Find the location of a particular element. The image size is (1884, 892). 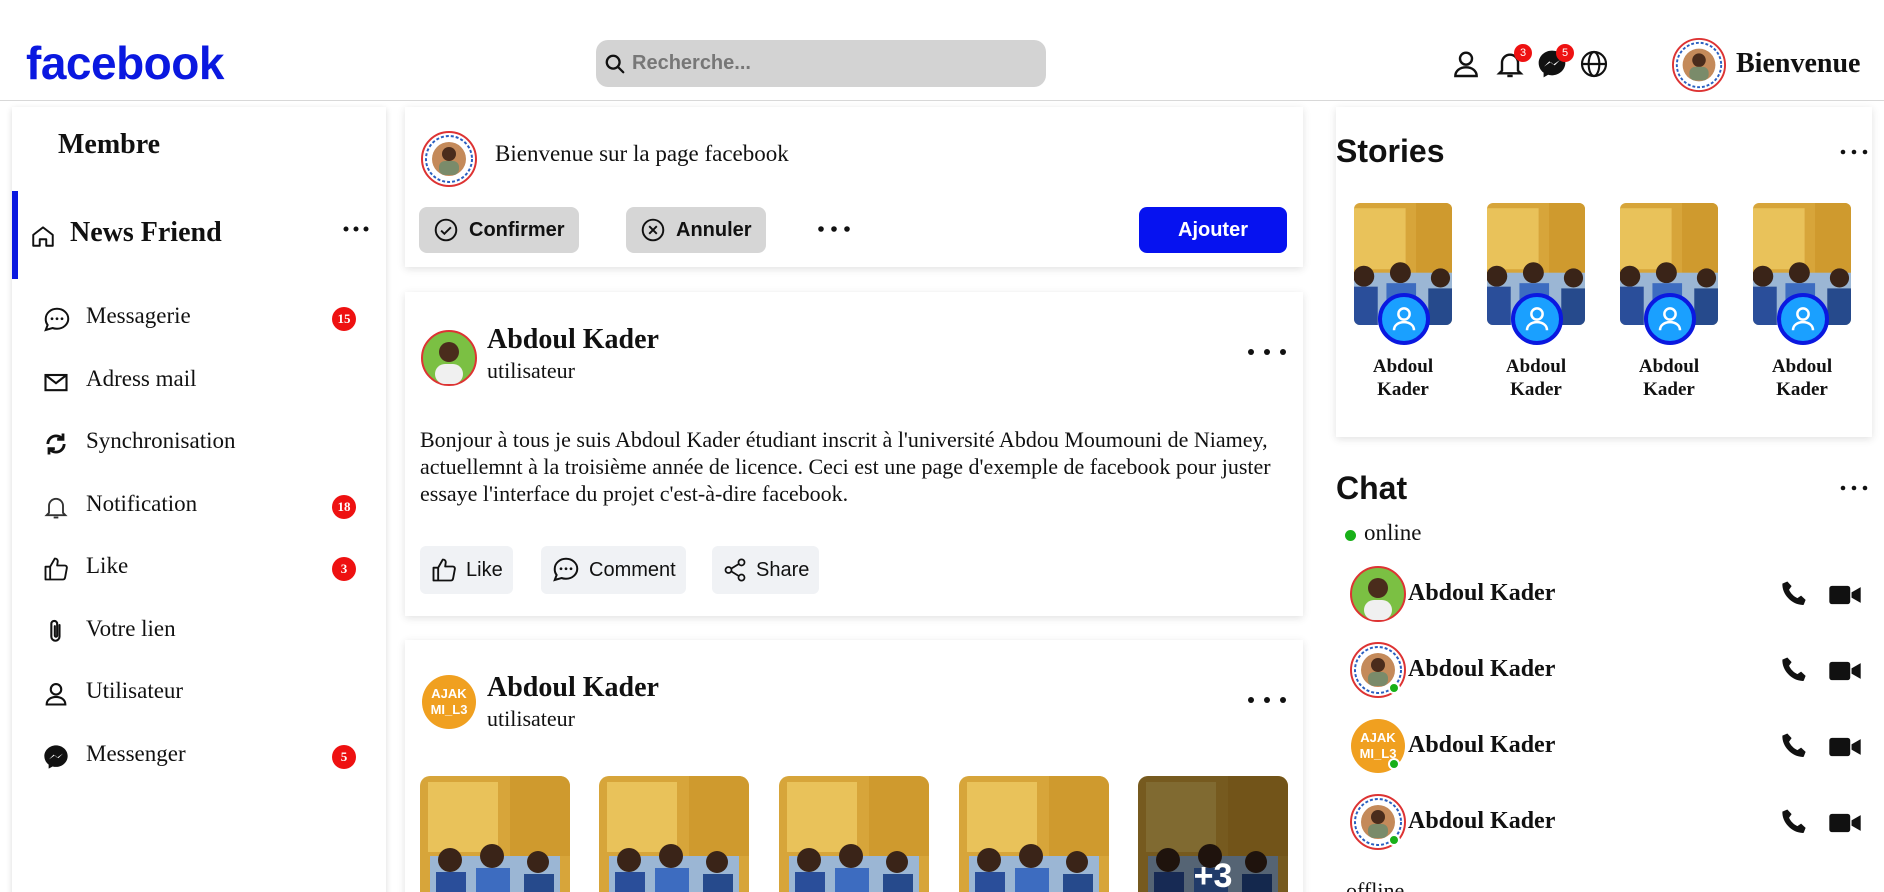

sidebar-item-like: Like 3 is located at coordinates (199, 569).